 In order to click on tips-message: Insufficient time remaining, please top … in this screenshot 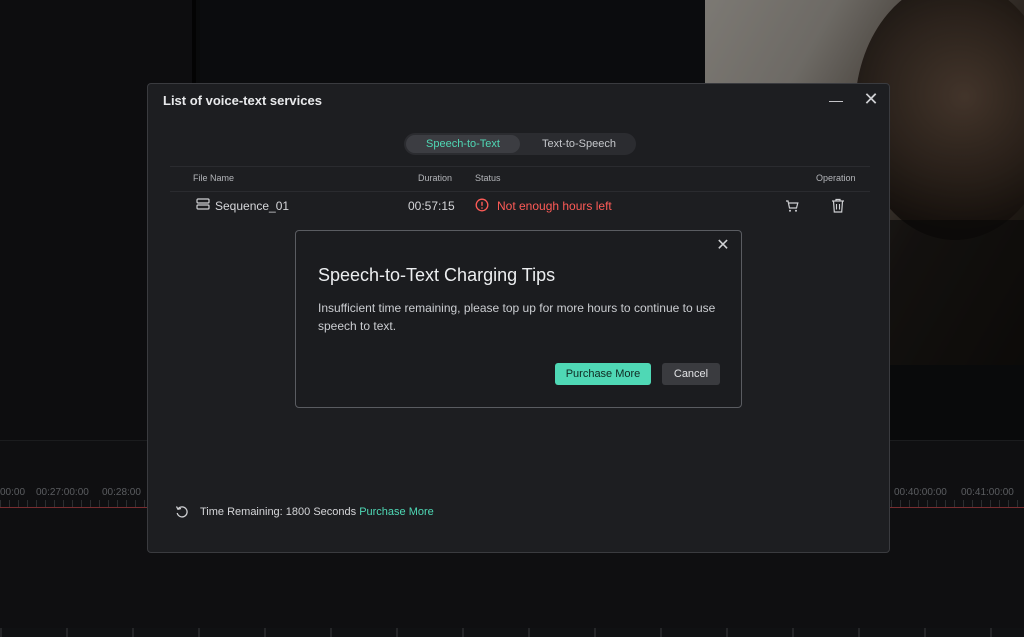, I will do `click(517, 317)`.